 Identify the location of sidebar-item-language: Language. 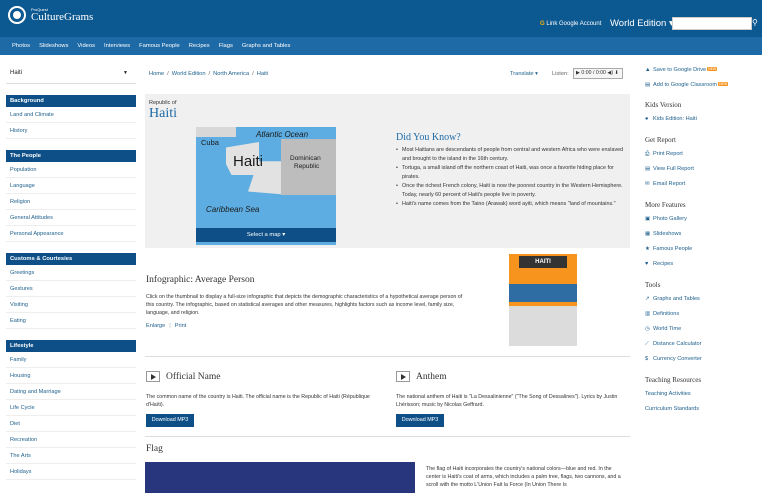
(71, 186).